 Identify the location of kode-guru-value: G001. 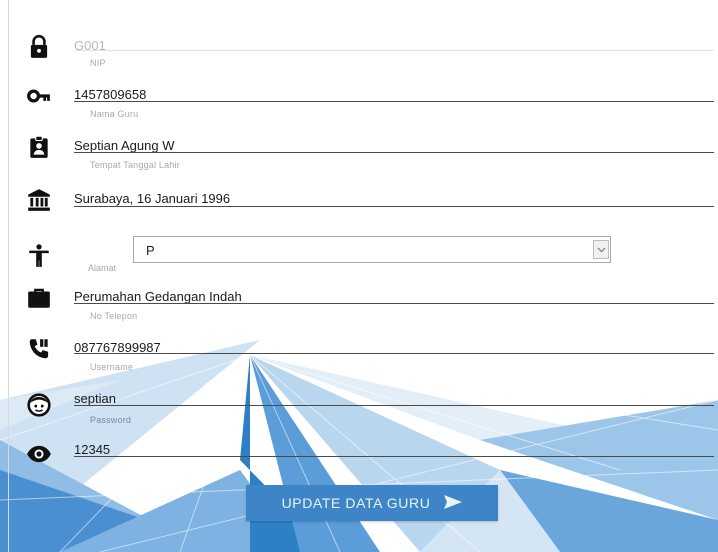
(90, 45).